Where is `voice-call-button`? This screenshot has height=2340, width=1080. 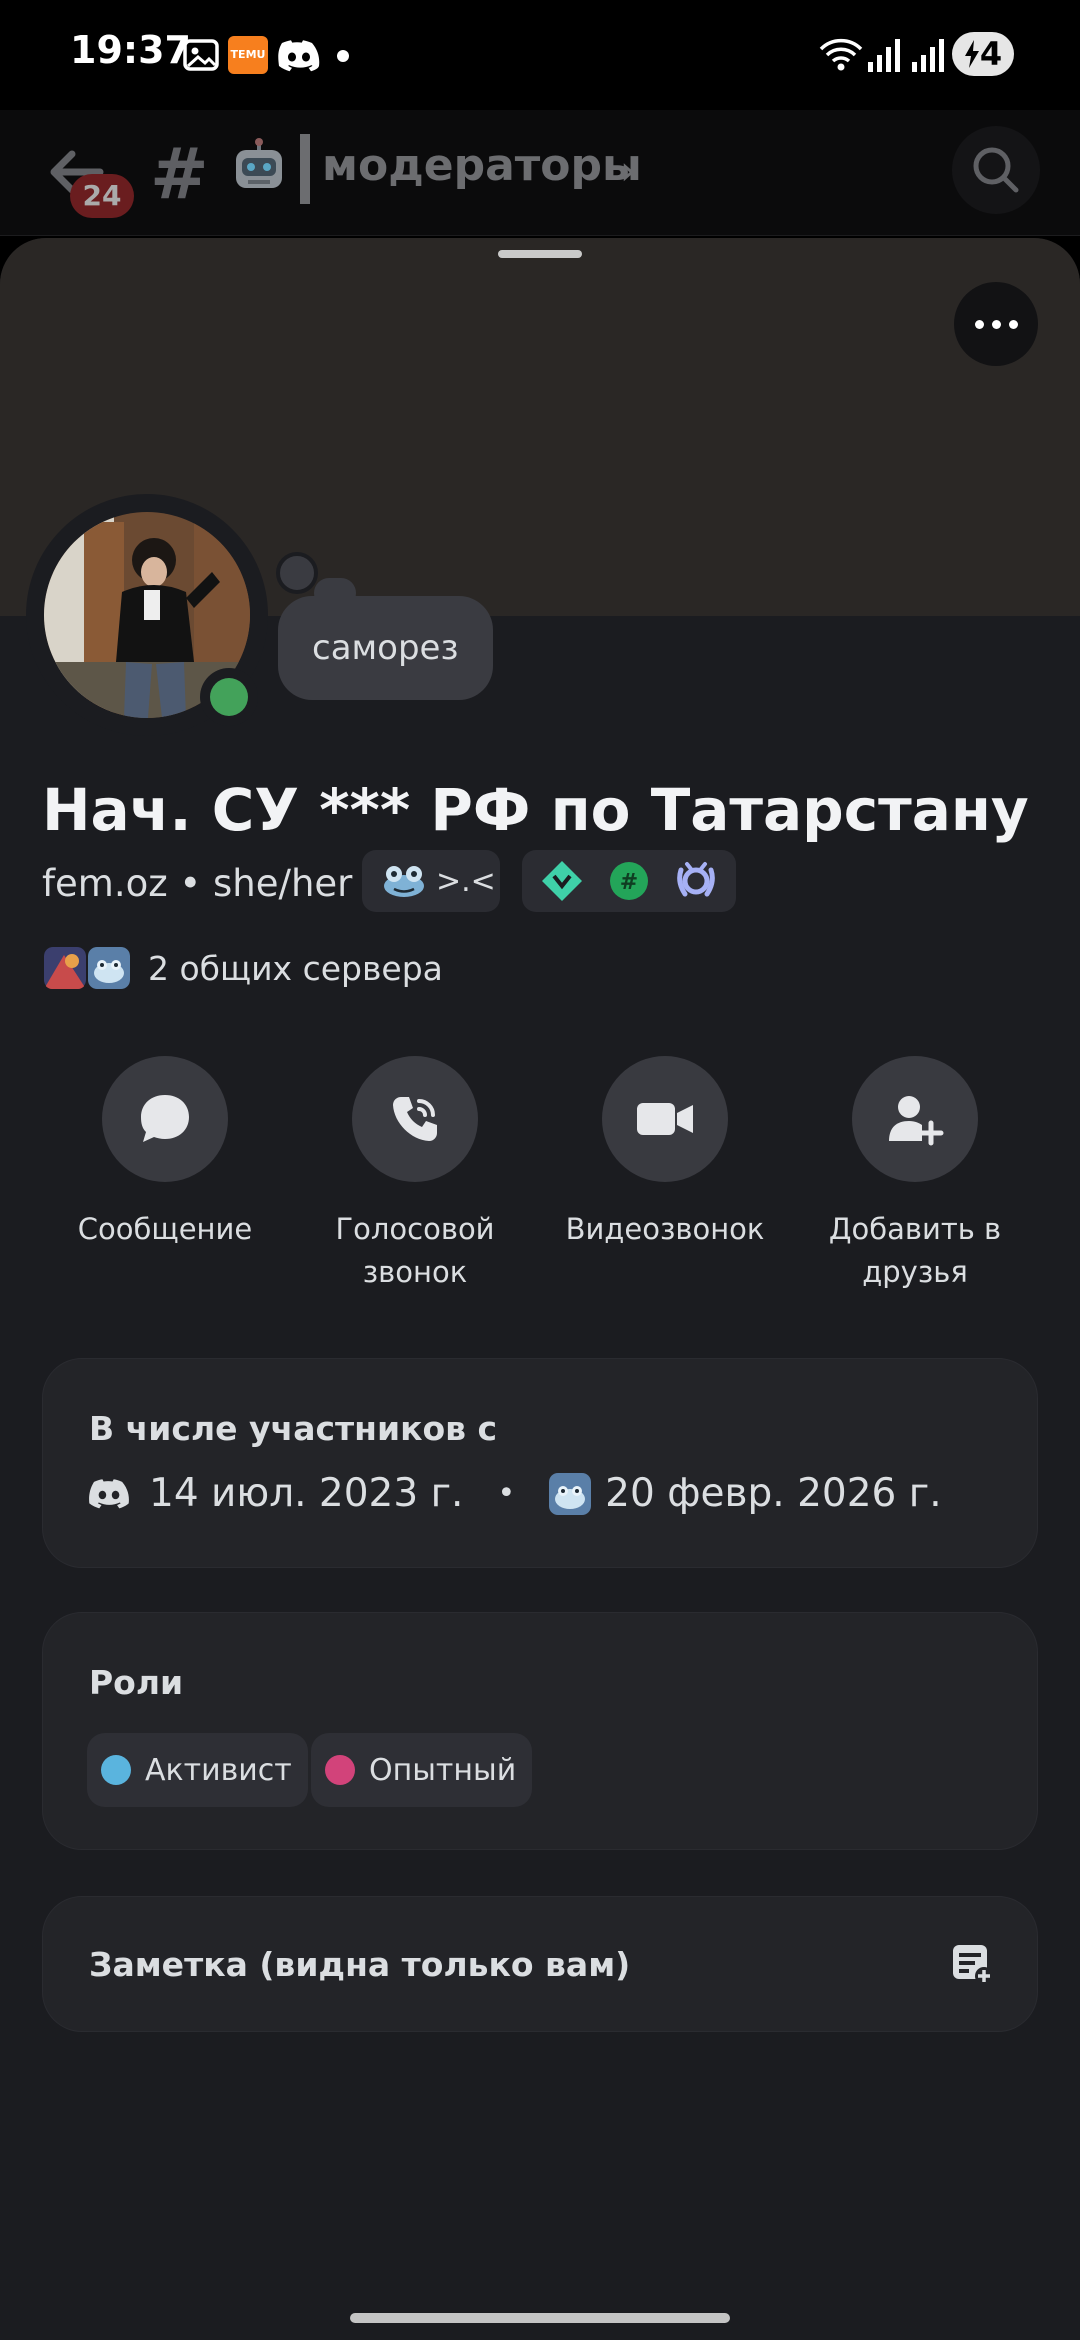
voice-call-button is located at coordinates (415, 1119).